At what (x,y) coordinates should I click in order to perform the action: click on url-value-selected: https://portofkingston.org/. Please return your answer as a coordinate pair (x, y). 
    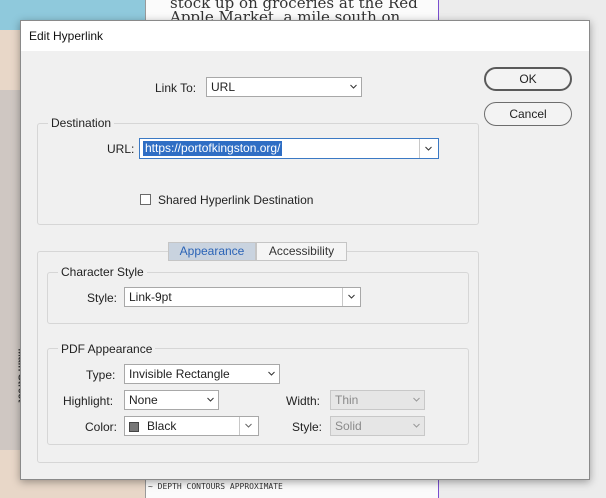
    Looking at the image, I should click on (213, 148).